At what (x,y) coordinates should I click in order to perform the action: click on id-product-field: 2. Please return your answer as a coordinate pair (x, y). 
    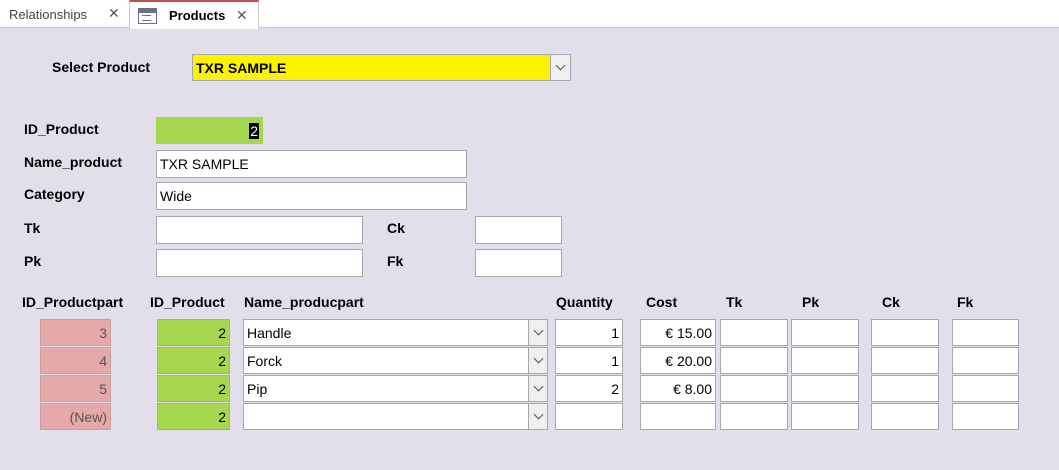
    Looking at the image, I should click on (209, 130).